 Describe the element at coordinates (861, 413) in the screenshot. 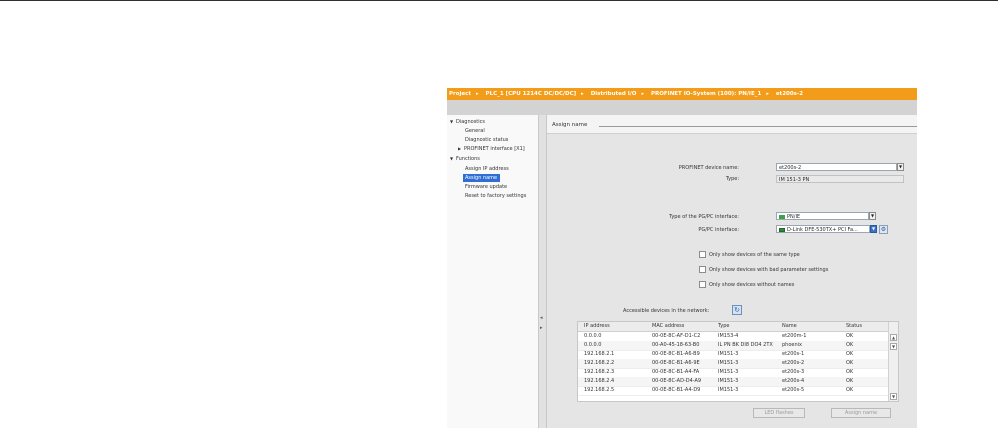

I see `assign-name-button: Assign name` at that location.